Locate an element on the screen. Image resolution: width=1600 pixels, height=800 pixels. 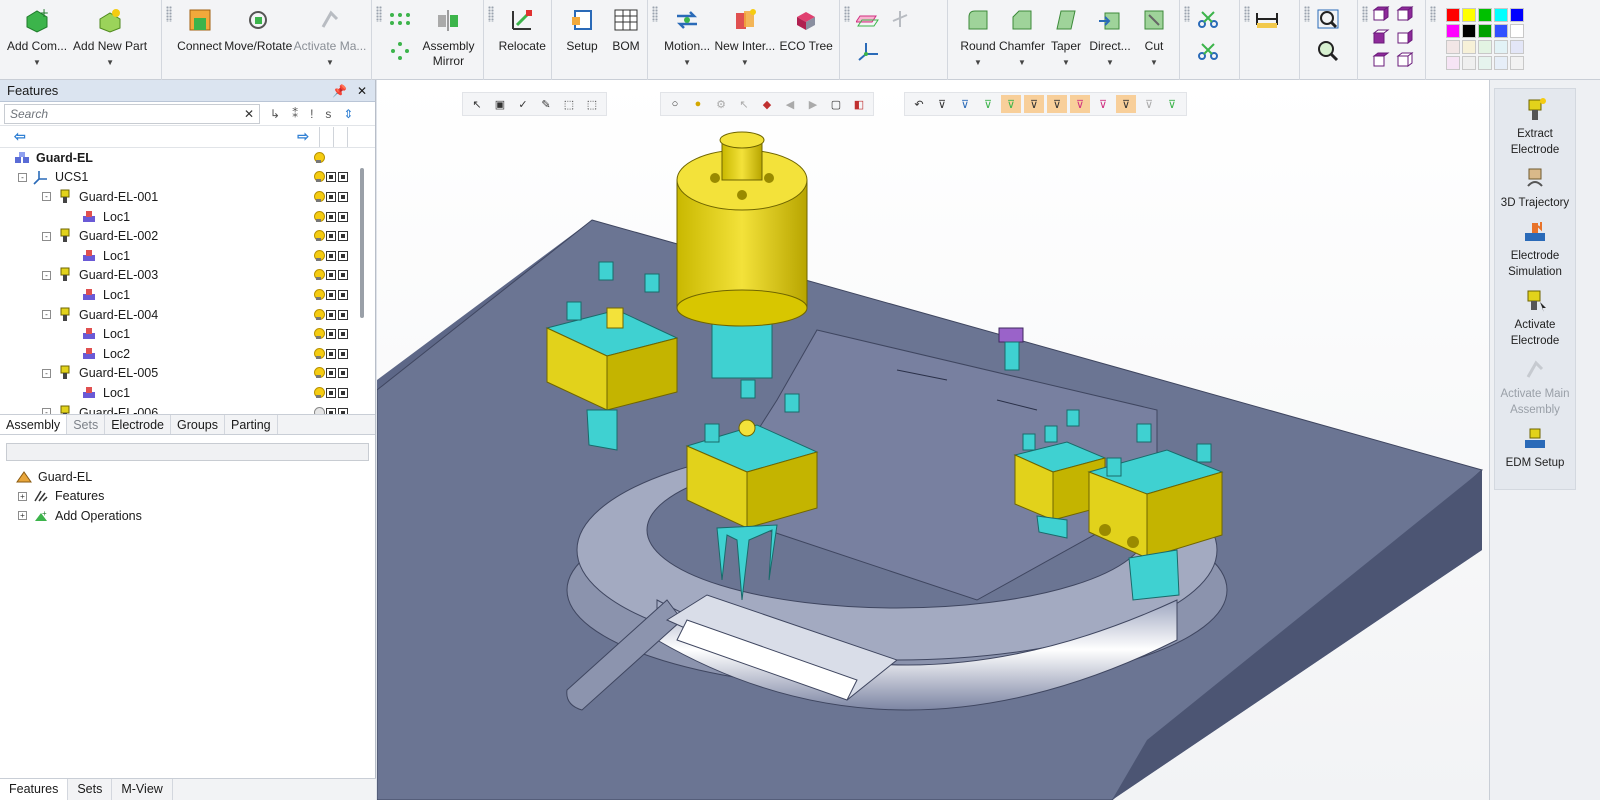
new-interference-button: New Inter... ▼ is located at coordinates (744, 35).